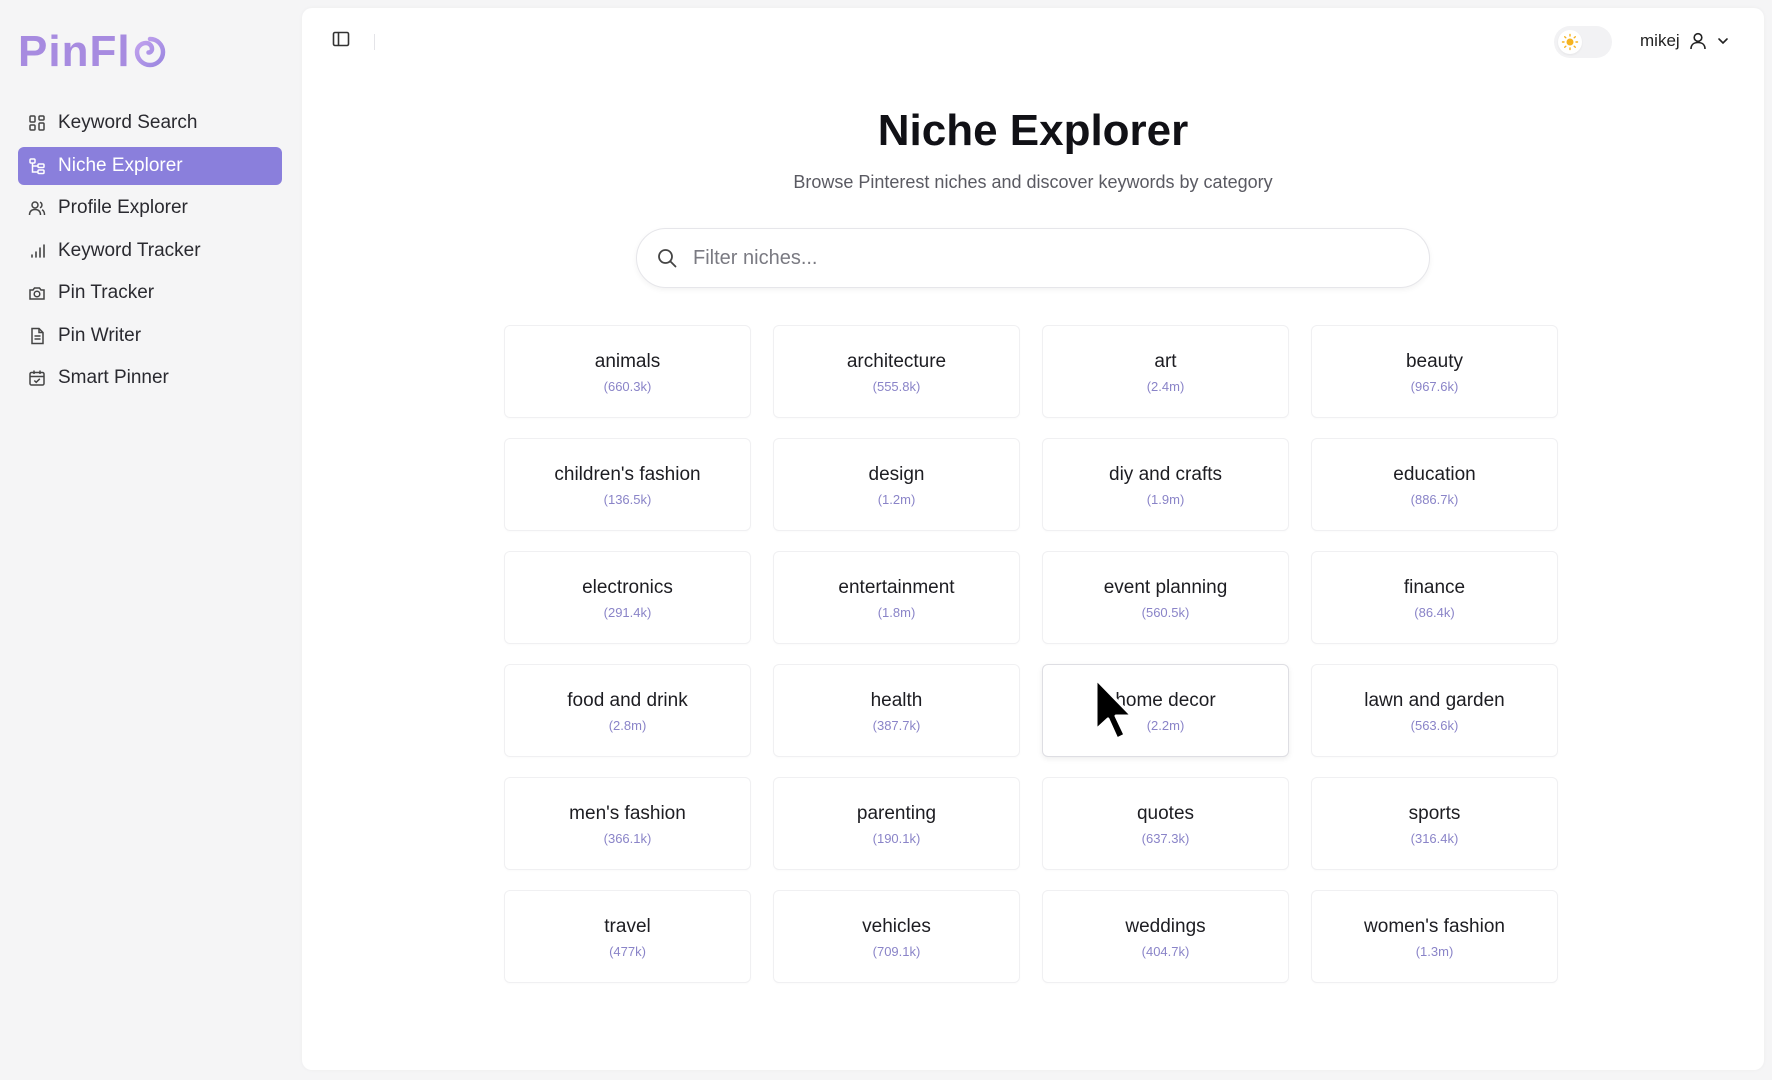 Image resolution: width=1772 pixels, height=1080 pixels. I want to click on niche-card-finance: finance (86.4k), so click(1434, 597).